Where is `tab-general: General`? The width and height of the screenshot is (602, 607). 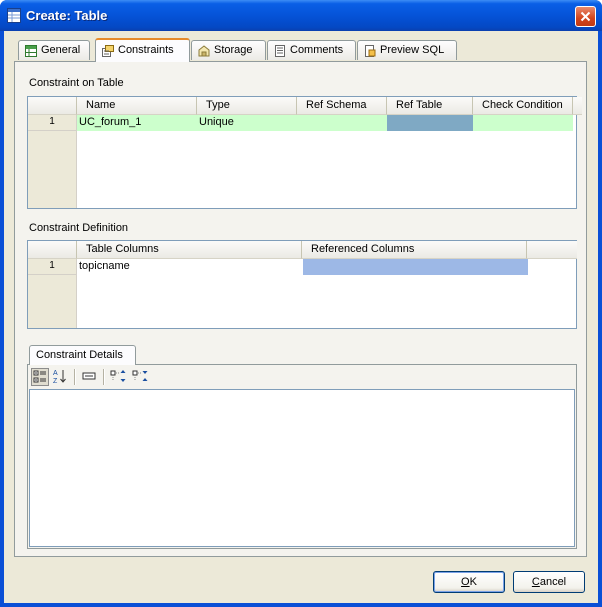
tab-general: General is located at coordinates (54, 50).